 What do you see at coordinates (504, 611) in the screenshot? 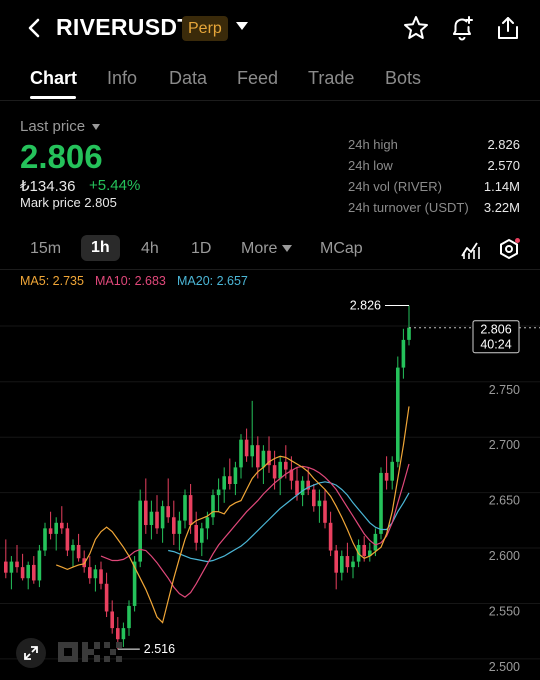
I see `y-tick-label: 2.550` at bounding box center [504, 611].